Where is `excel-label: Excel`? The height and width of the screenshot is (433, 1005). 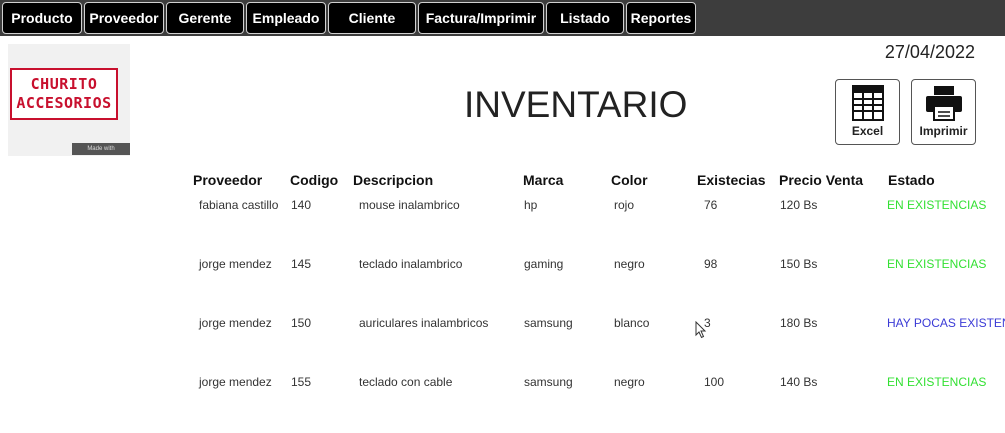
excel-label: Excel is located at coordinates (867, 131).